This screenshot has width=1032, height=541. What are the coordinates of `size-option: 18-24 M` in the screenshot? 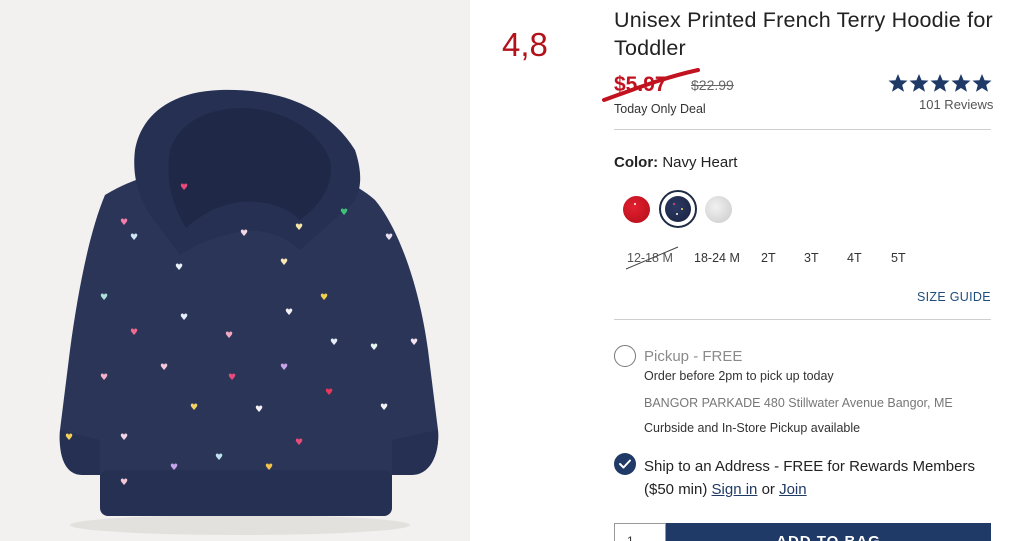 It's located at (717, 258).